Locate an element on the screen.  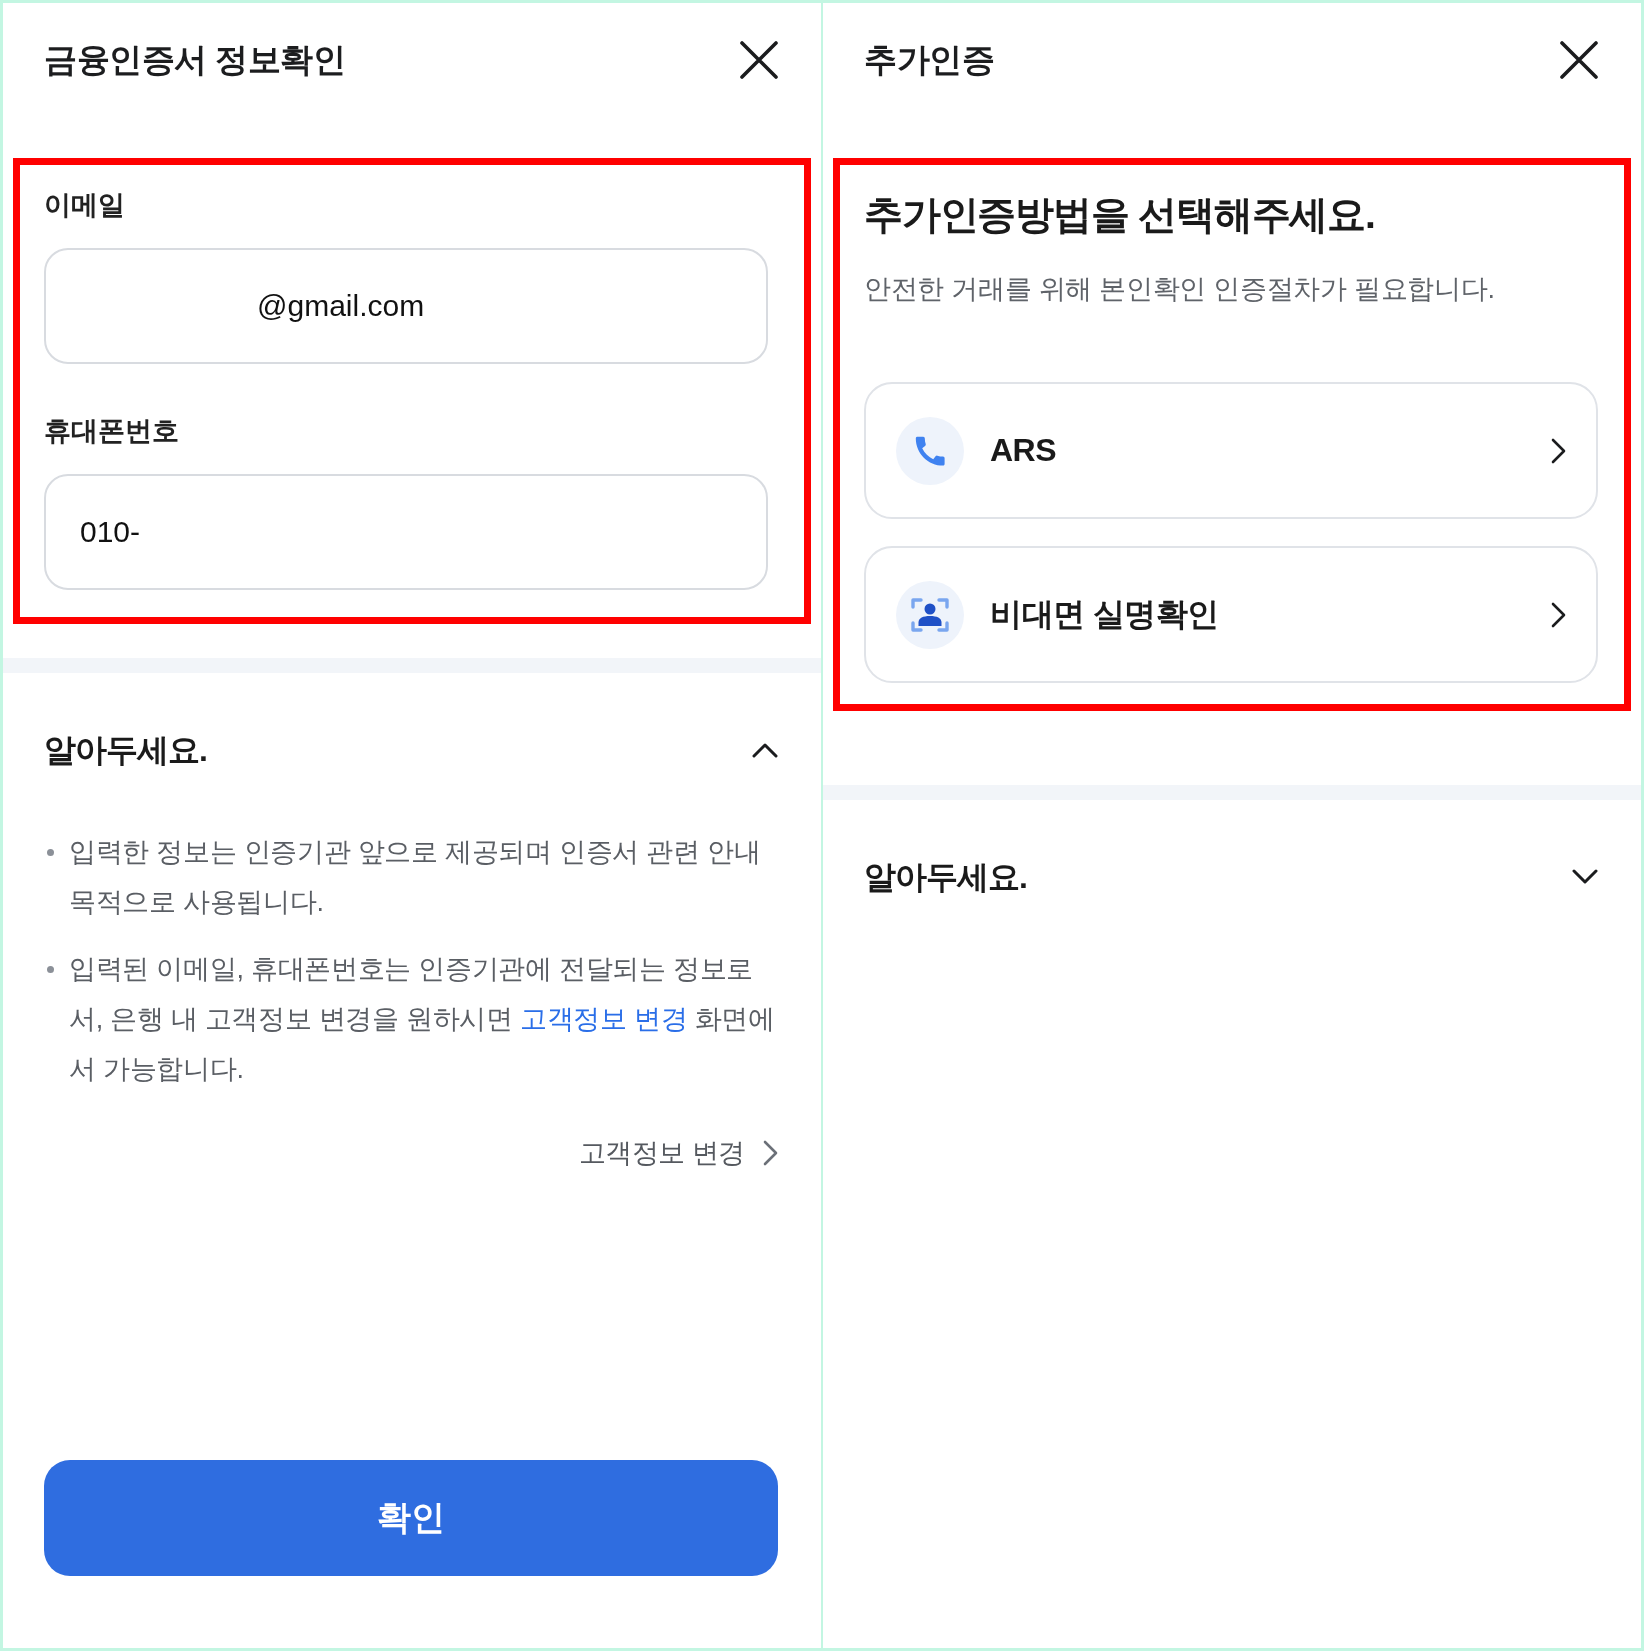
person-scan-icon is located at coordinates (930, 614).